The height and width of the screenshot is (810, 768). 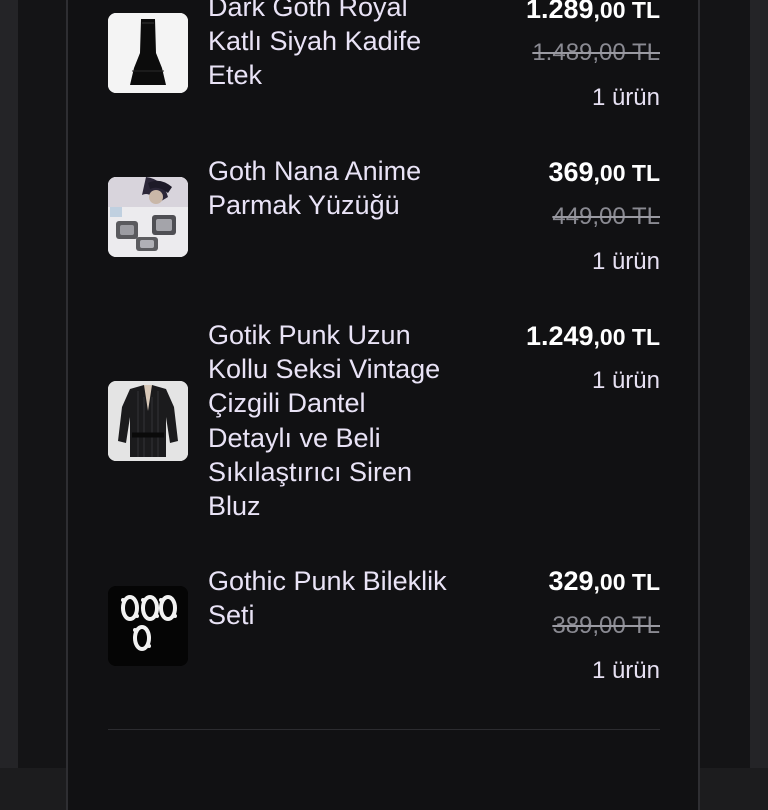 I want to click on screen-edge-right, so click(x=759, y=384).